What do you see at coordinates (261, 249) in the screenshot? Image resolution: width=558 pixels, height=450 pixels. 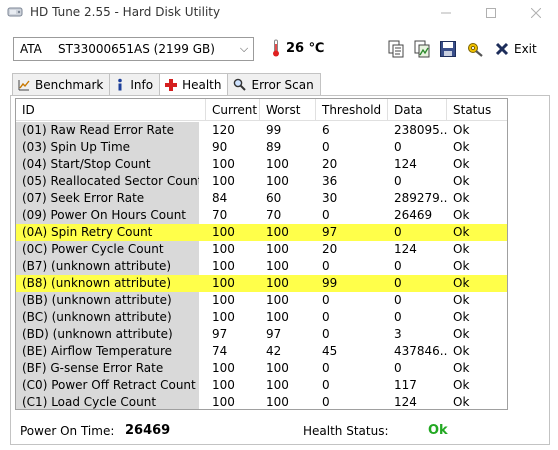 I see `table-row: (0C) Power Cycle Count 100 100 20 124 Ok` at bounding box center [261, 249].